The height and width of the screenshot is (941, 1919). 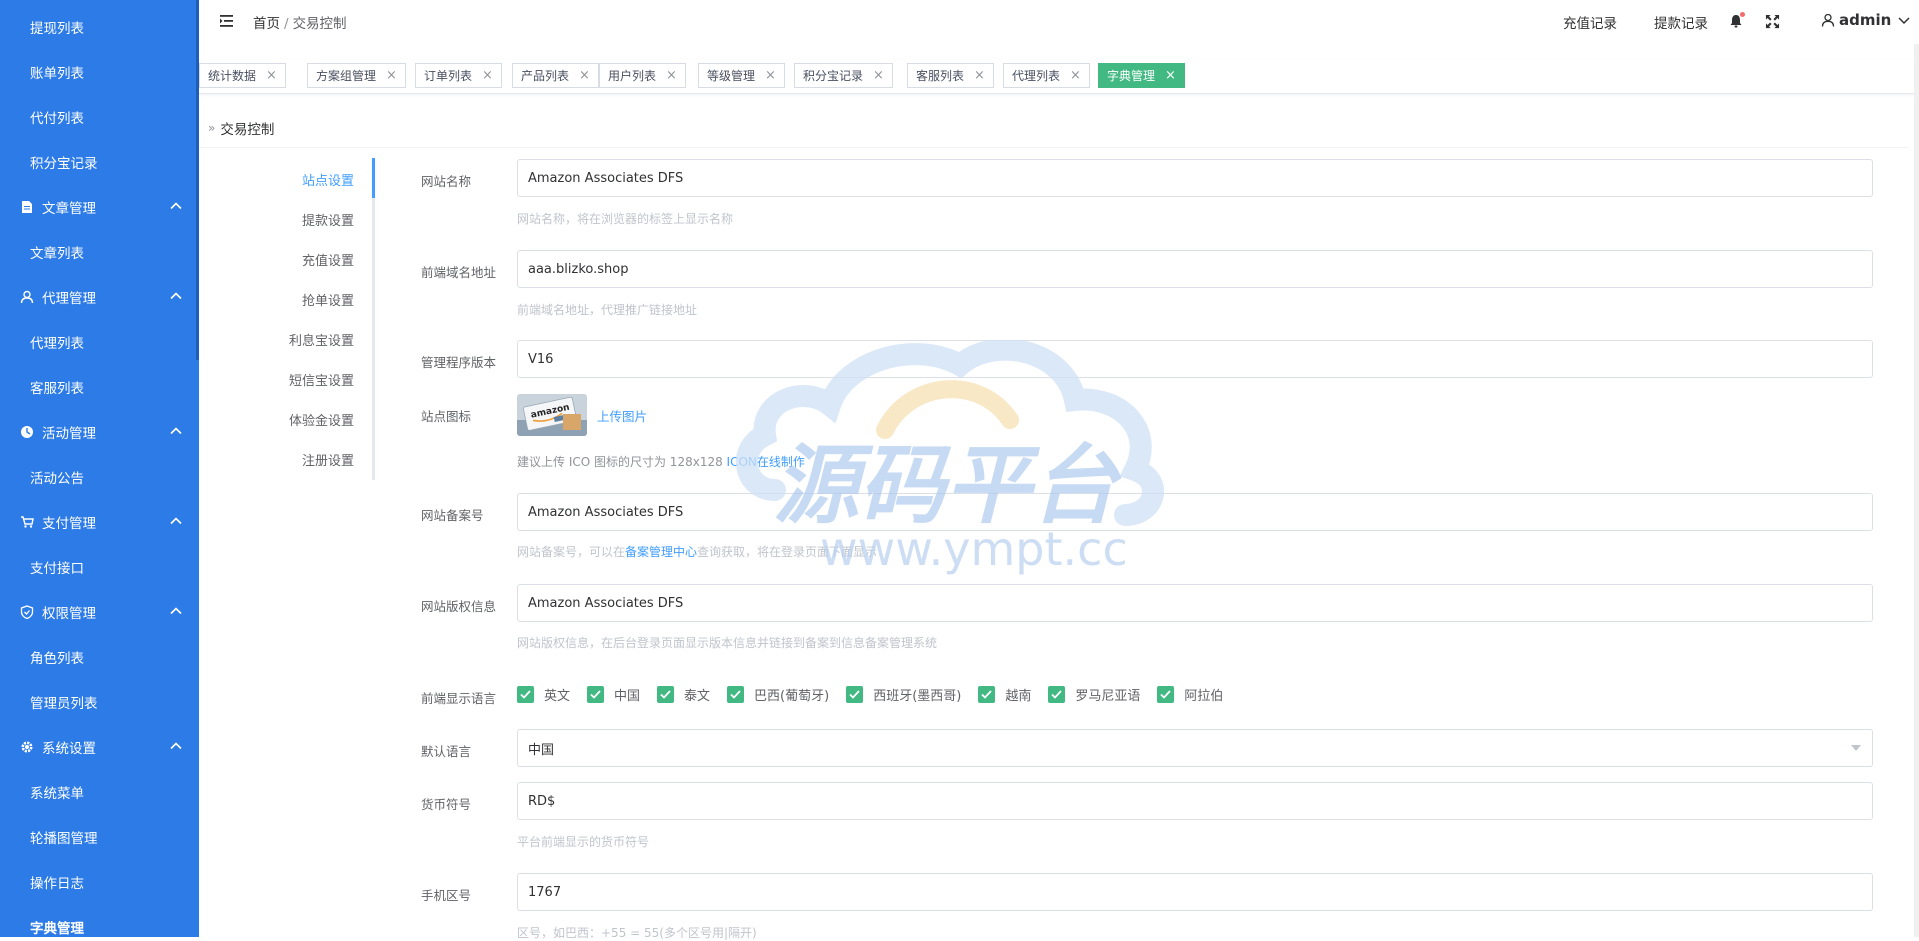 What do you see at coordinates (555, 75) in the screenshot?
I see `tab: 产品列表 ×` at bounding box center [555, 75].